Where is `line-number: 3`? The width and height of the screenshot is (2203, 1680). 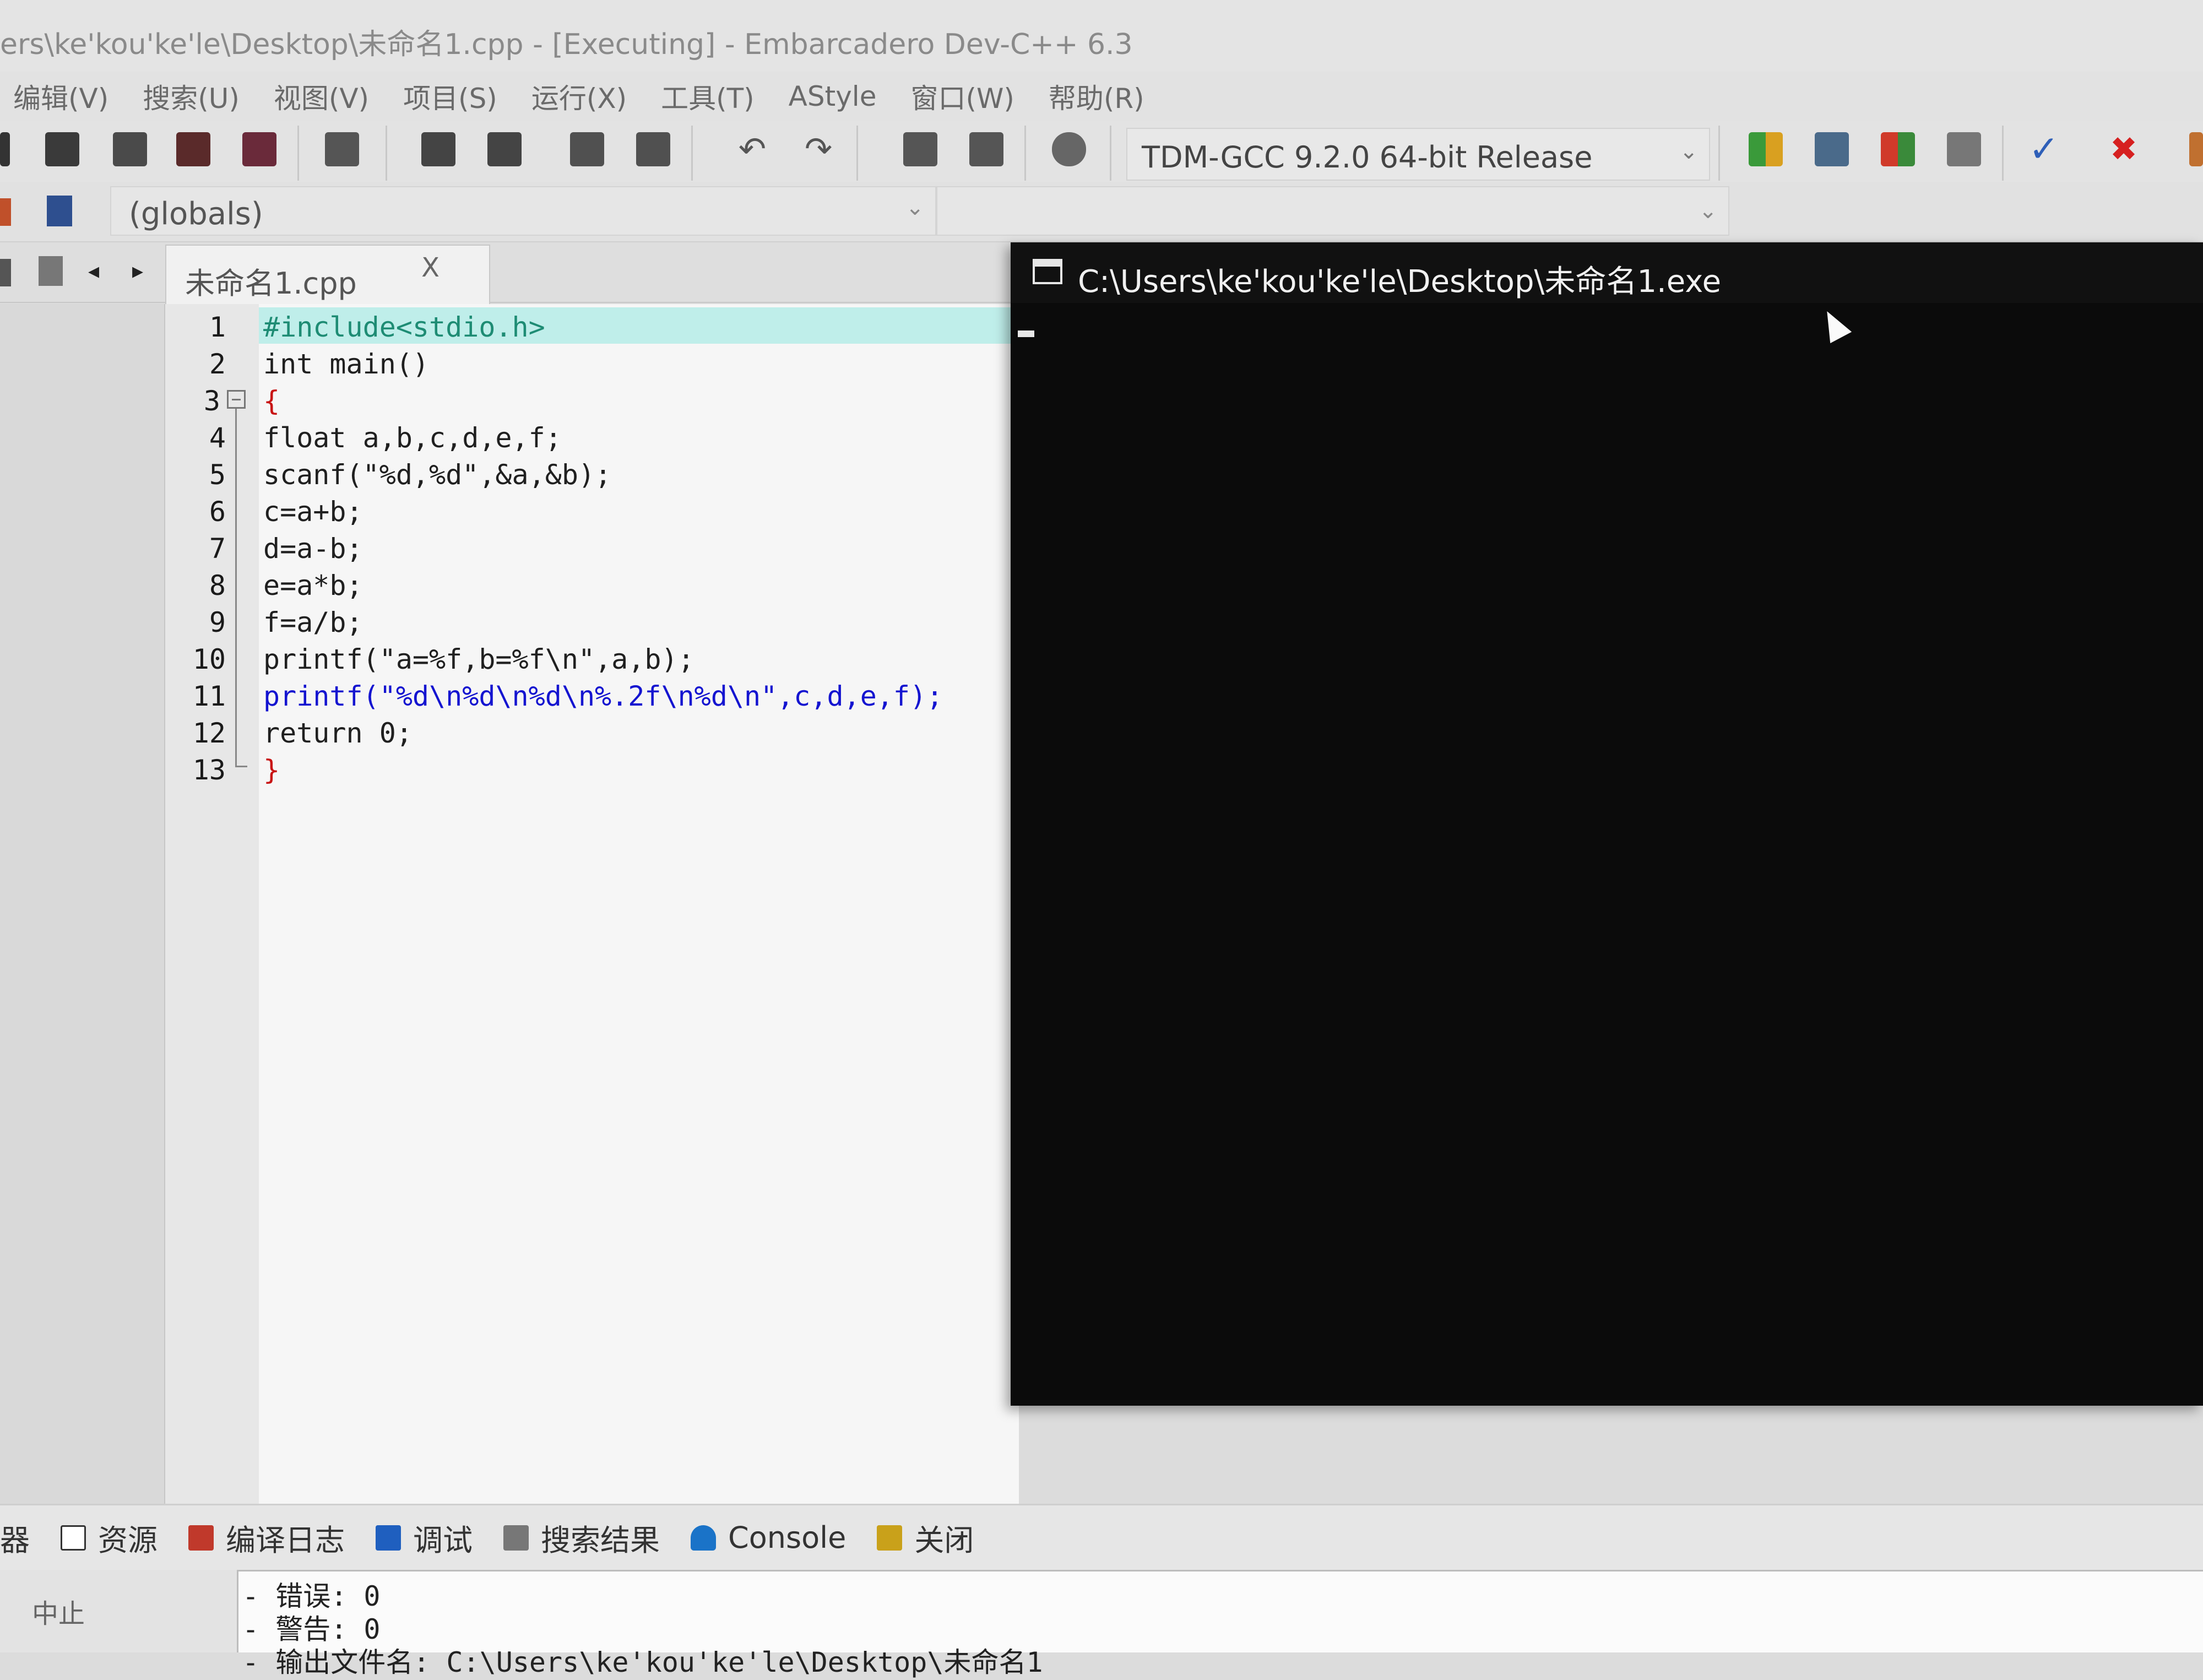 line-number: 3 is located at coordinates (211, 401).